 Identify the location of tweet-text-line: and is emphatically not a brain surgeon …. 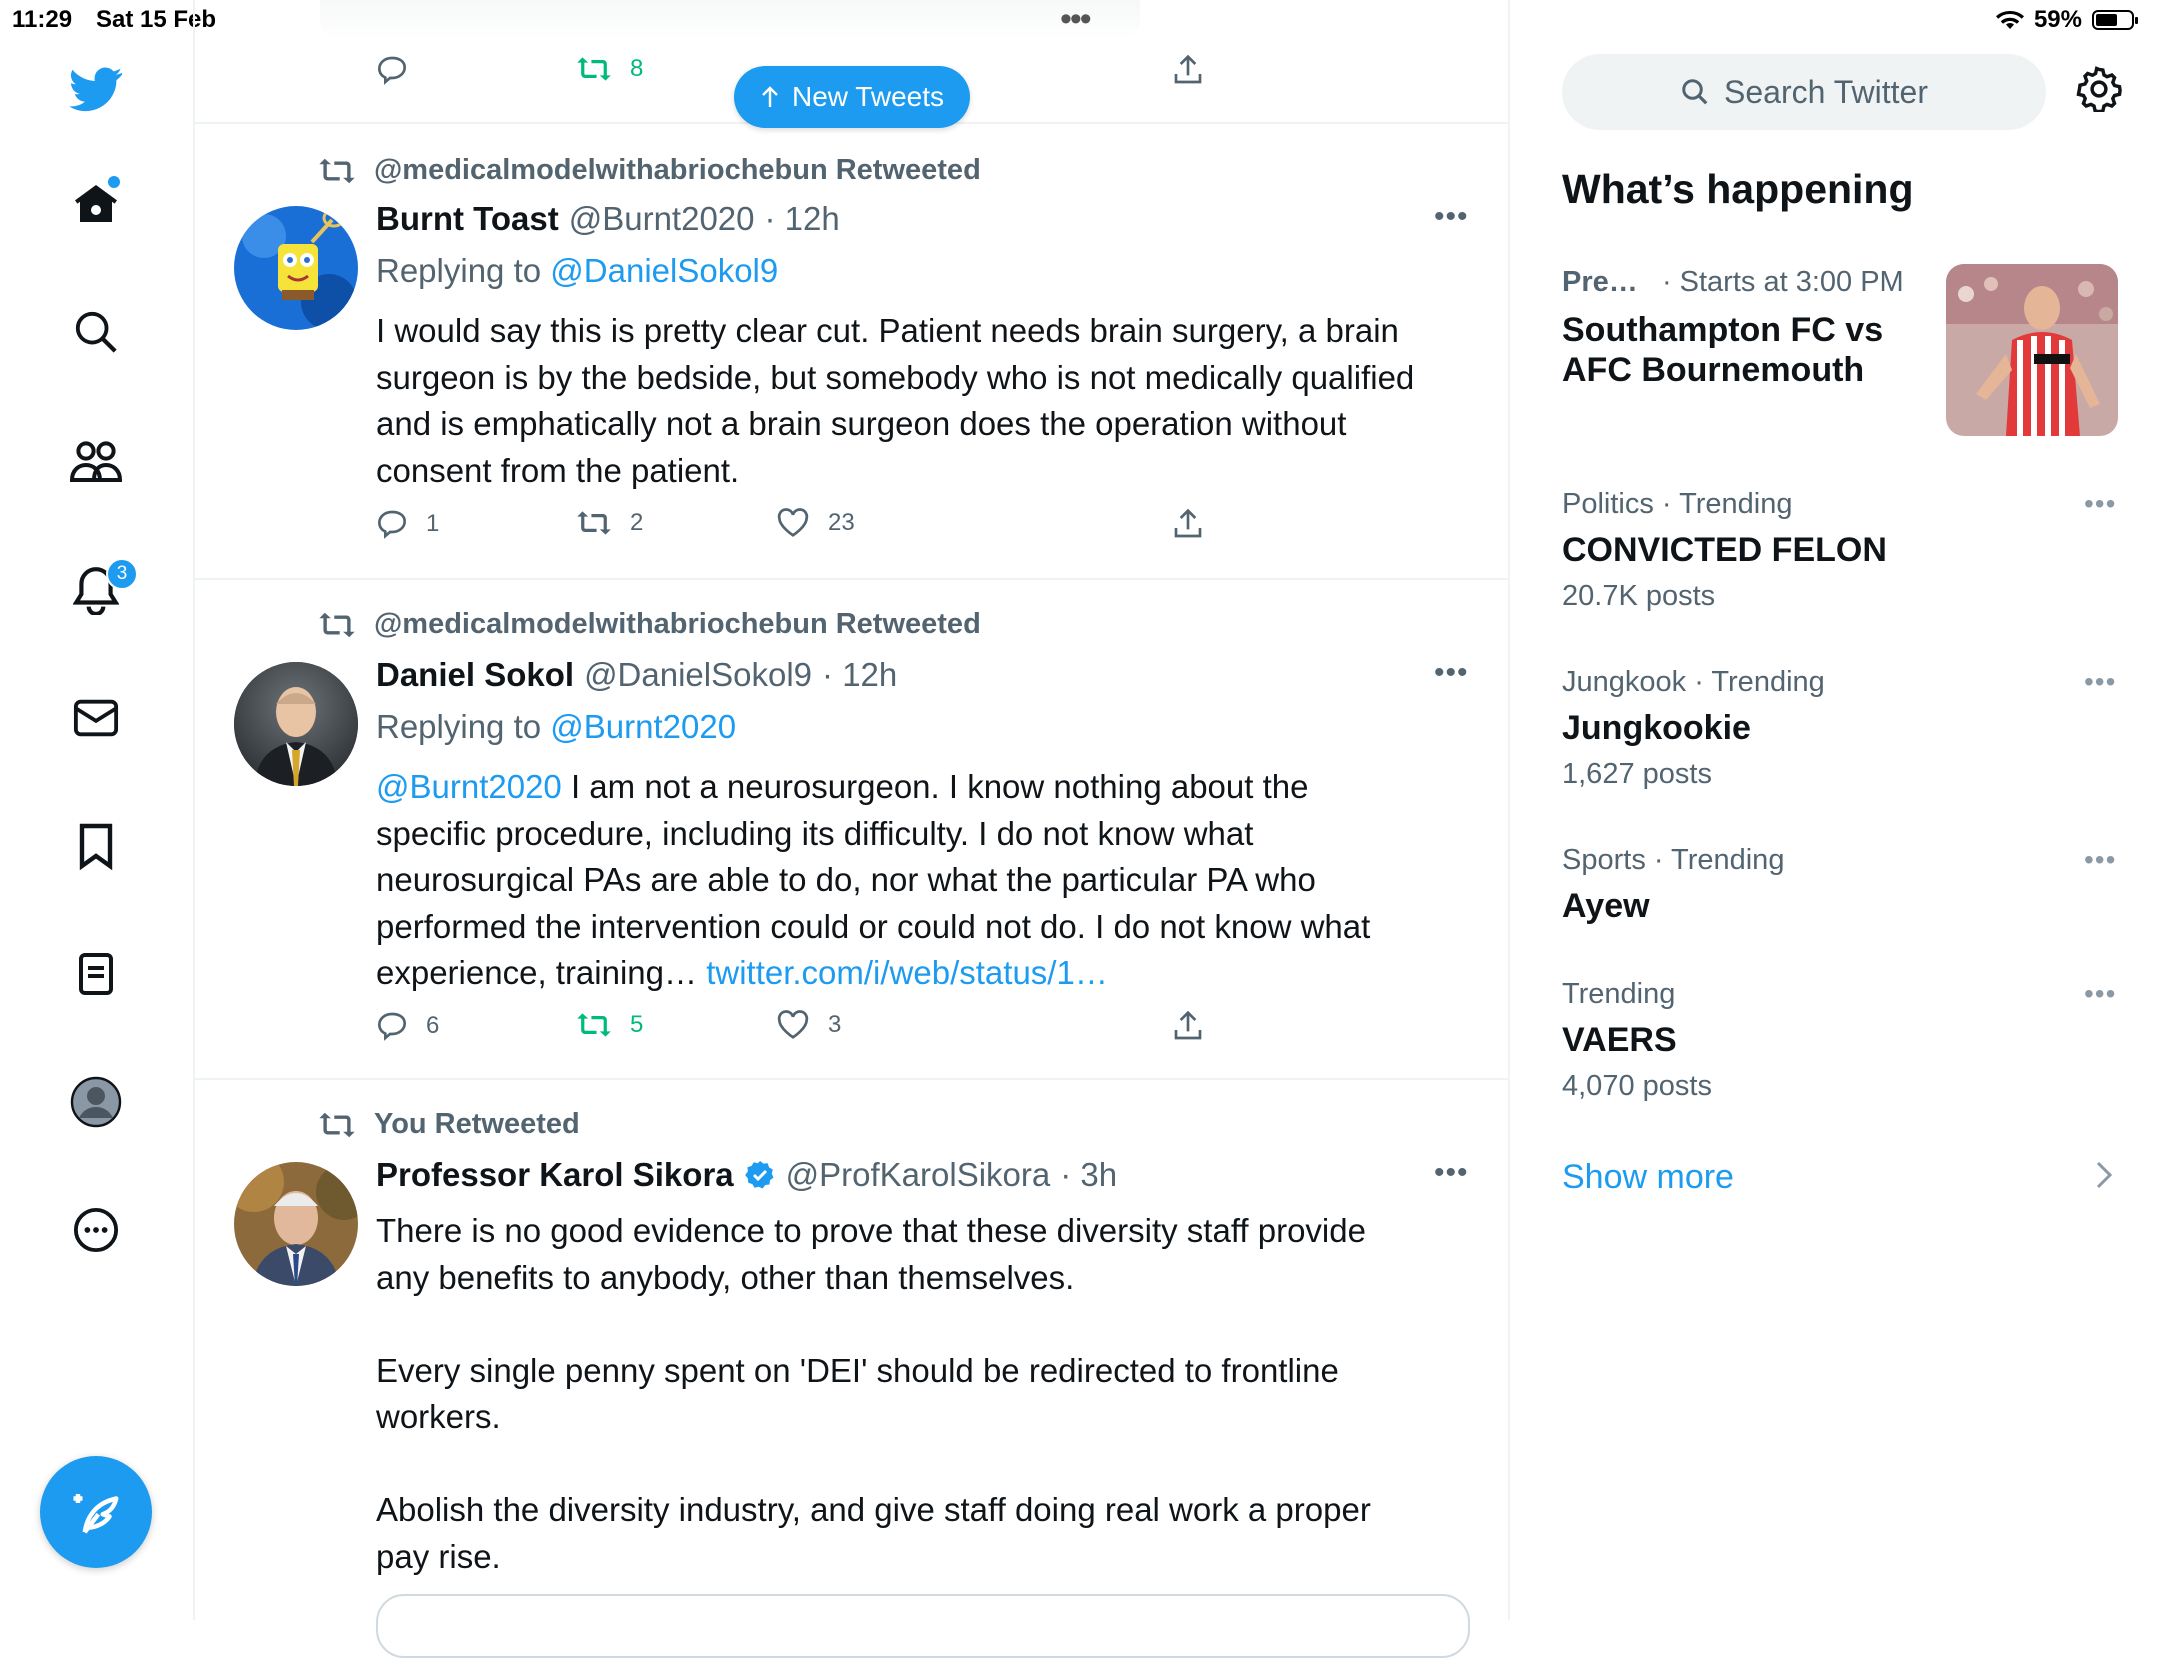
(861, 423).